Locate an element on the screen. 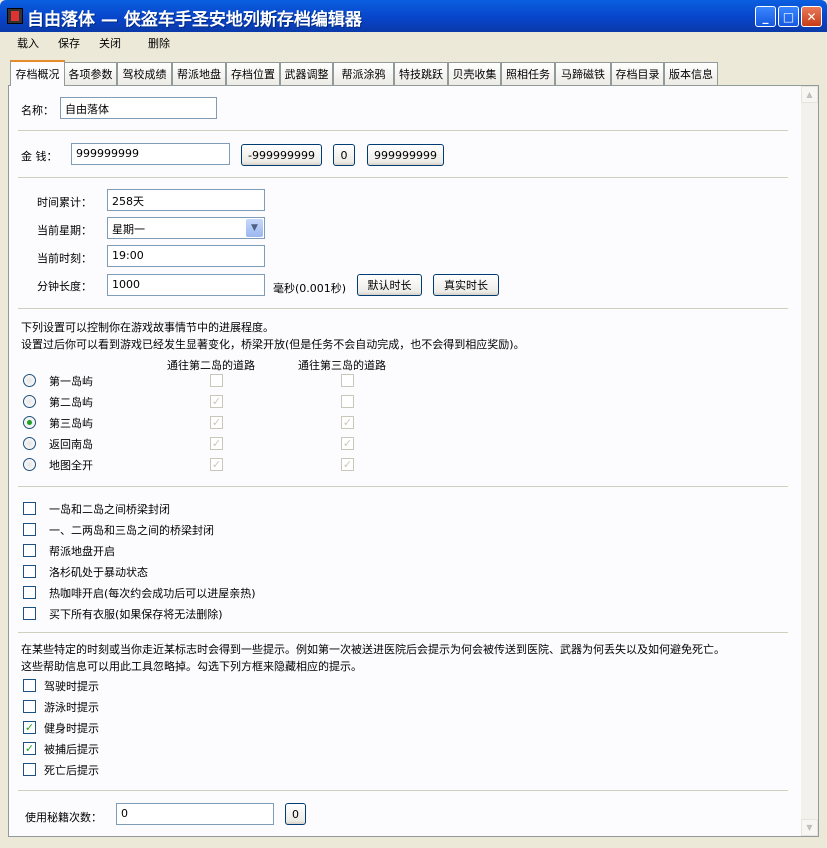 The image size is (827, 848). scroll-down-icon: ▼ is located at coordinates (809, 827).